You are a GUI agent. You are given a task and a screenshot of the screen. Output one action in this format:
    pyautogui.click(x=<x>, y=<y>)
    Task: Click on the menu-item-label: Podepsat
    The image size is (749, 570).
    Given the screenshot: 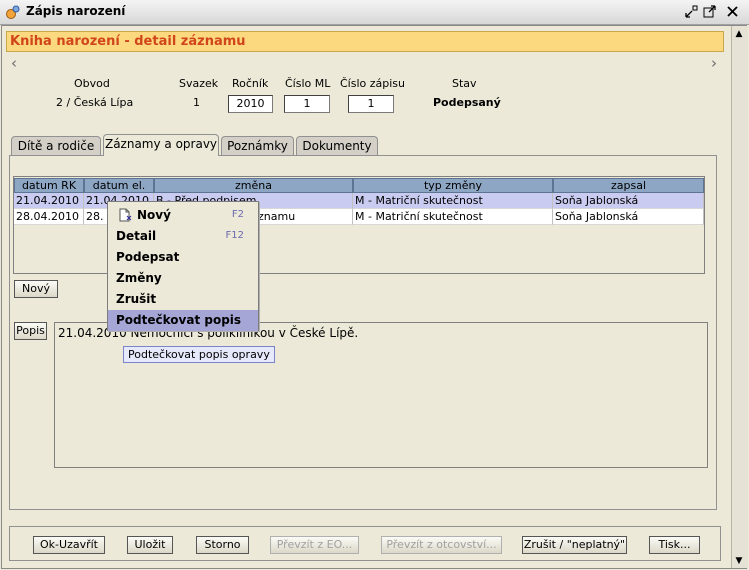 What is the action you would take?
    pyautogui.click(x=148, y=257)
    